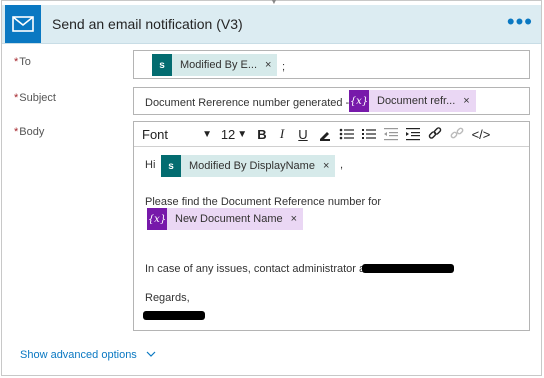  What do you see at coordinates (435, 134) in the screenshot?
I see `link-icon` at bounding box center [435, 134].